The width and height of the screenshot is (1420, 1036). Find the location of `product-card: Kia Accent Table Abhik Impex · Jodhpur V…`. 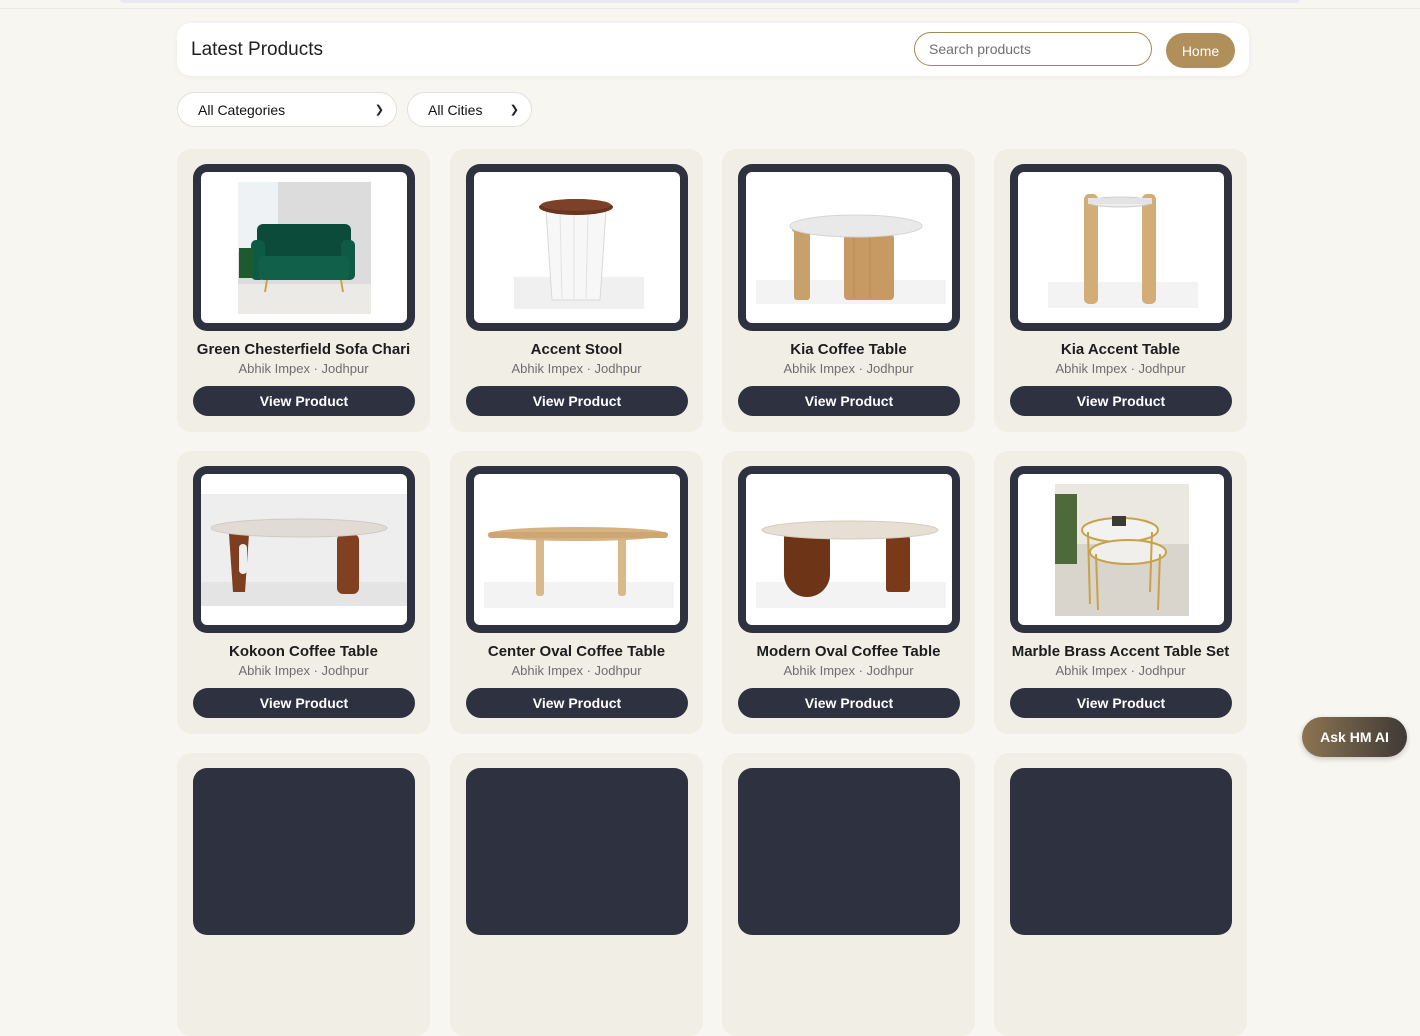

product-card: Kia Accent Table Abhik Impex · Jodhpur V… is located at coordinates (1120, 290).